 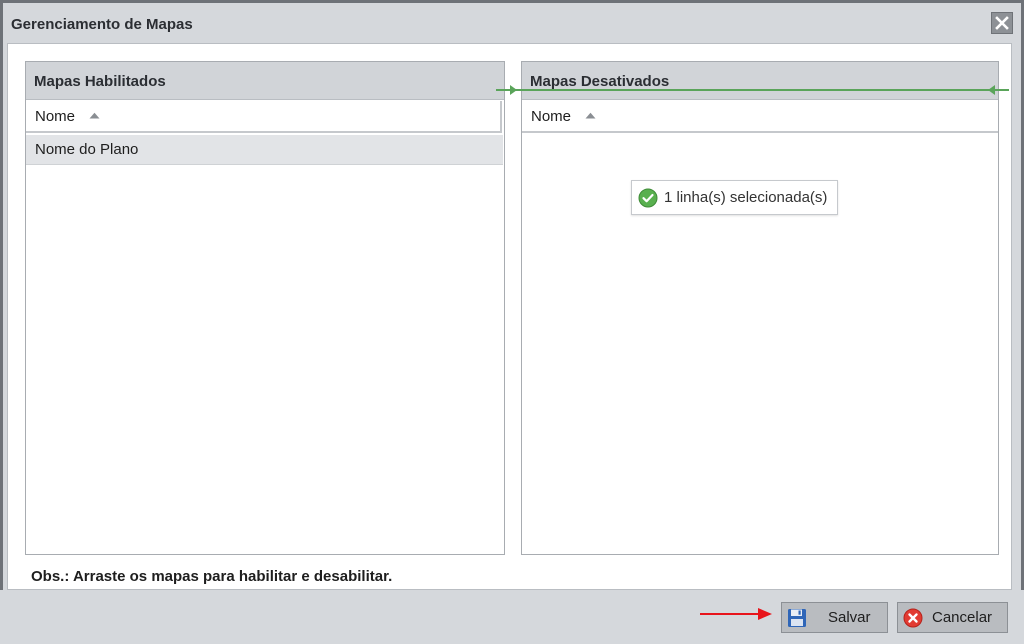 What do you see at coordinates (512, 24) in the screenshot?
I see `title-bar: Gerenciamento de Mapas` at bounding box center [512, 24].